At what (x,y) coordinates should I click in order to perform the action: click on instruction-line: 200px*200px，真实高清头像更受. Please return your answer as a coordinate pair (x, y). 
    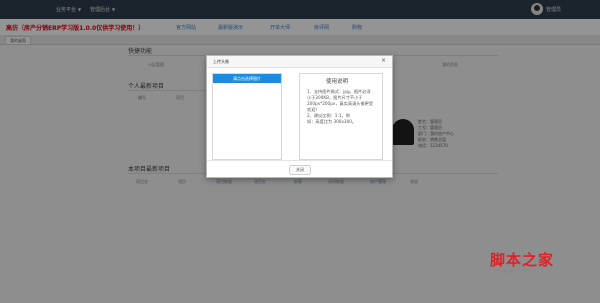
    Looking at the image, I should click on (340, 103).